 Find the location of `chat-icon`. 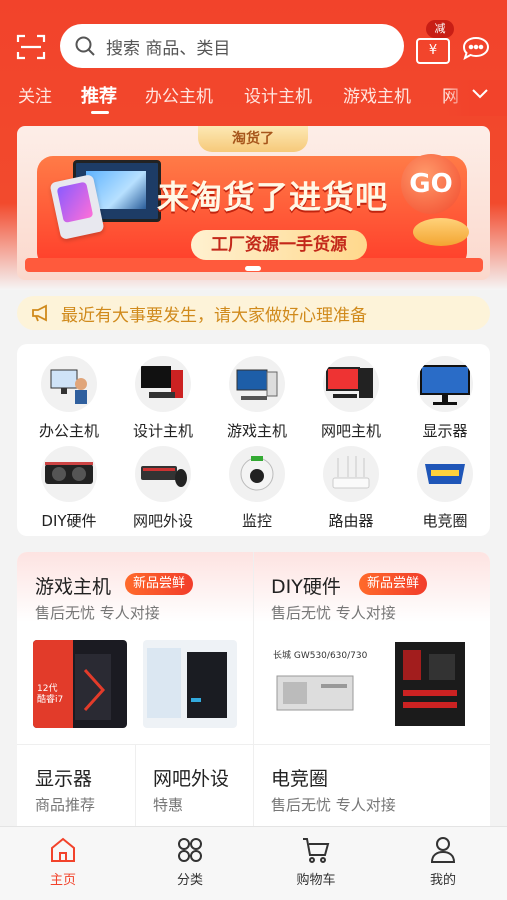

chat-icon is located at coordinates (476, 48).